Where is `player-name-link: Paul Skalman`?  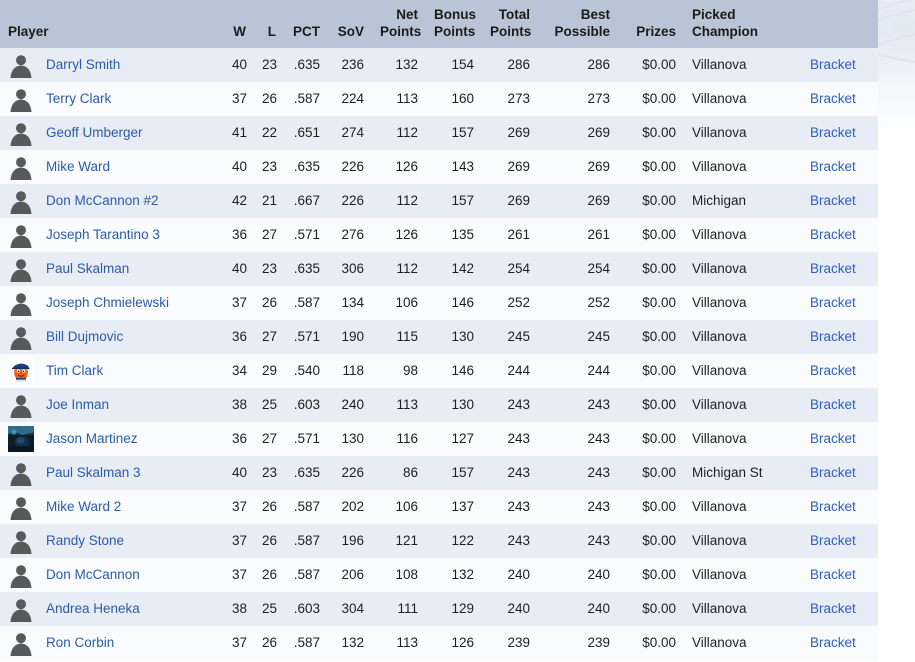 player-name-link: Paul Skalman is located at coordinates (87, 268).